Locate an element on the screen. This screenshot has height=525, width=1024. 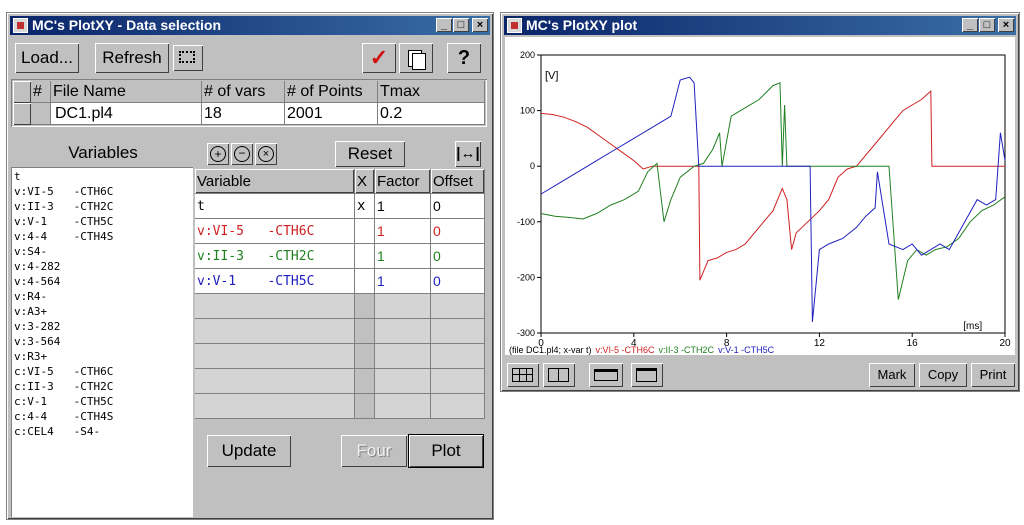
variable-item: v:4-4 -CTH4S is located at coordinates (102, 236).